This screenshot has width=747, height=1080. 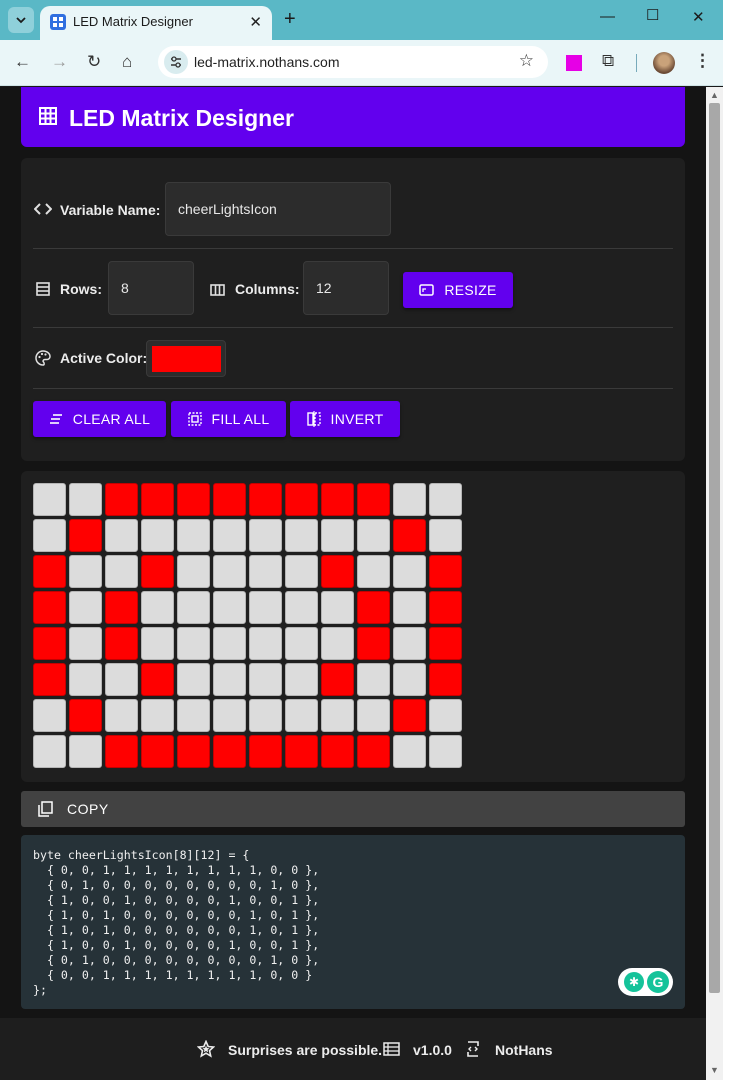 I want to click on invert-button: INVERT, so click(x=345, y=419).